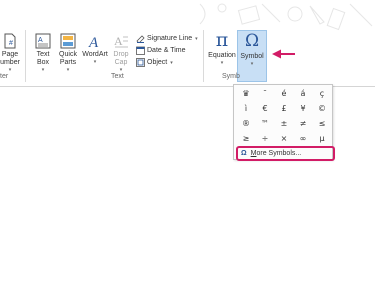 The height and width of the screenshot is (281, 375). I want to click on date-time-button: Date & Time, so click(161, 50).